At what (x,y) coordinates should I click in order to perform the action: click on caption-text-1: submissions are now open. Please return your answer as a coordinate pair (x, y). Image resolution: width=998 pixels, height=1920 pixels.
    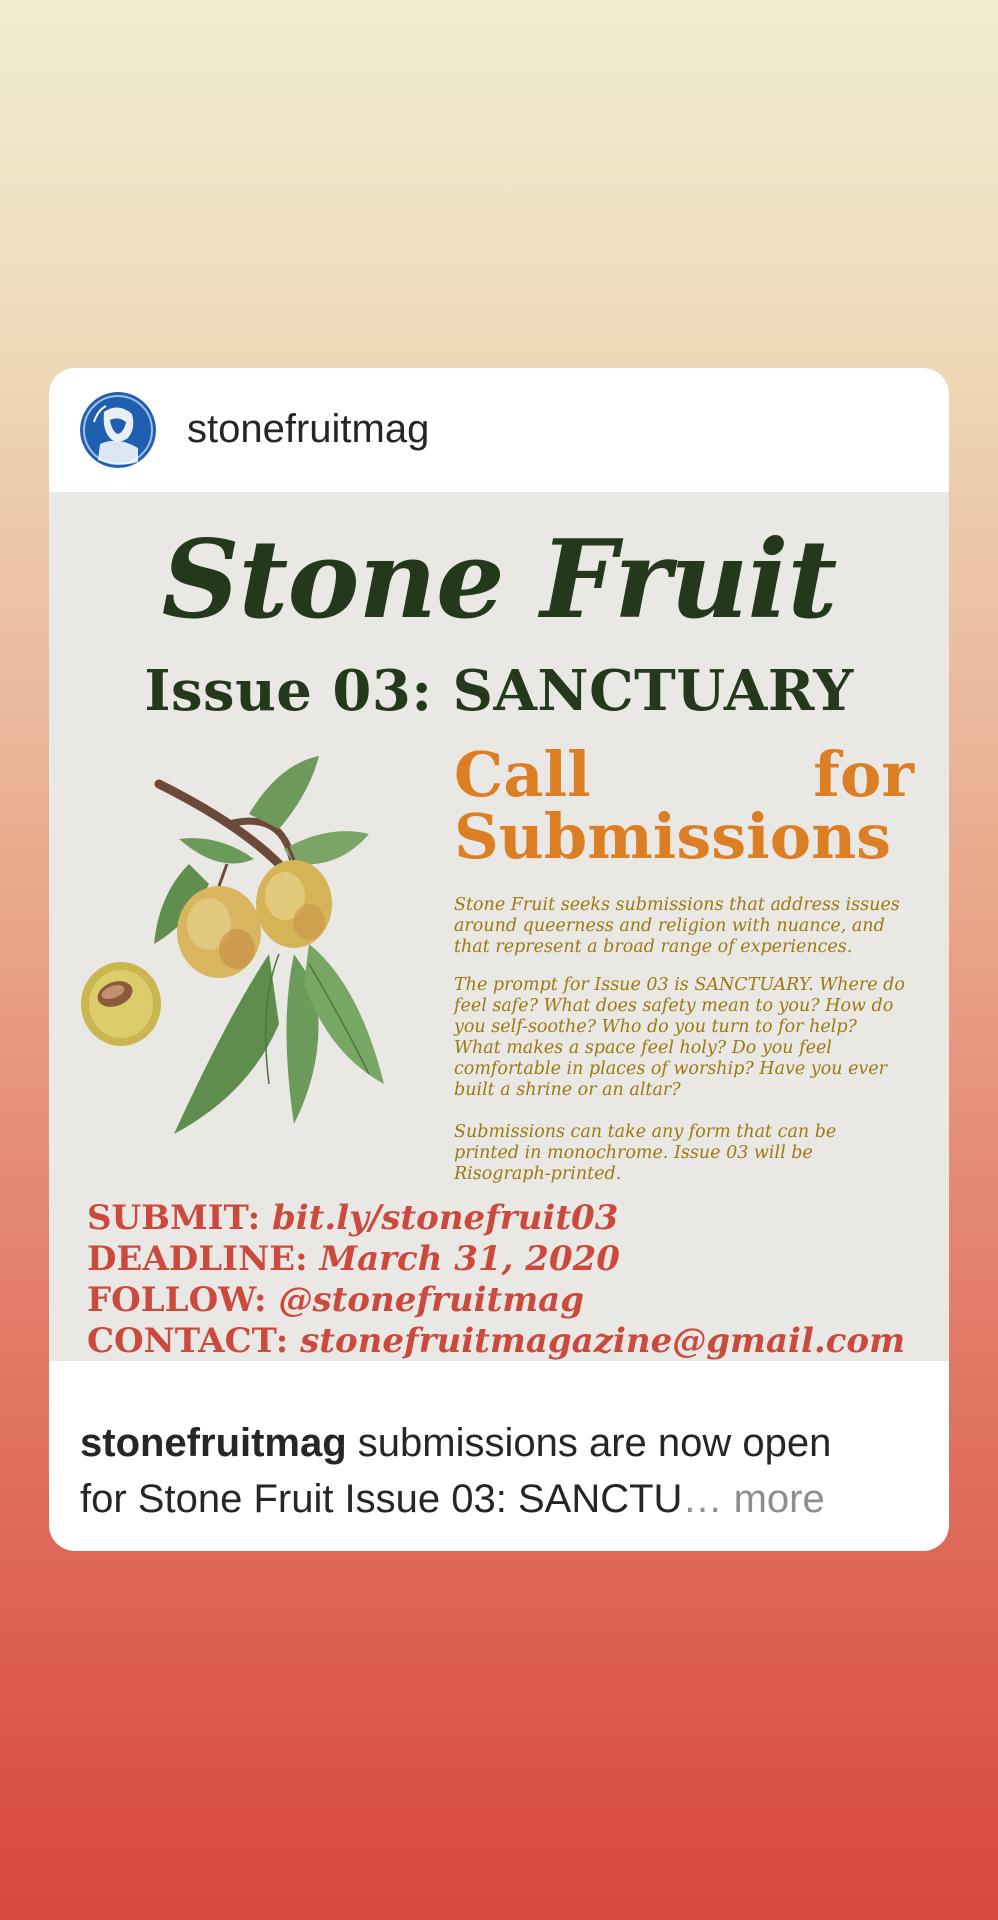
    Looking at the image, I should click on (589, 1443).